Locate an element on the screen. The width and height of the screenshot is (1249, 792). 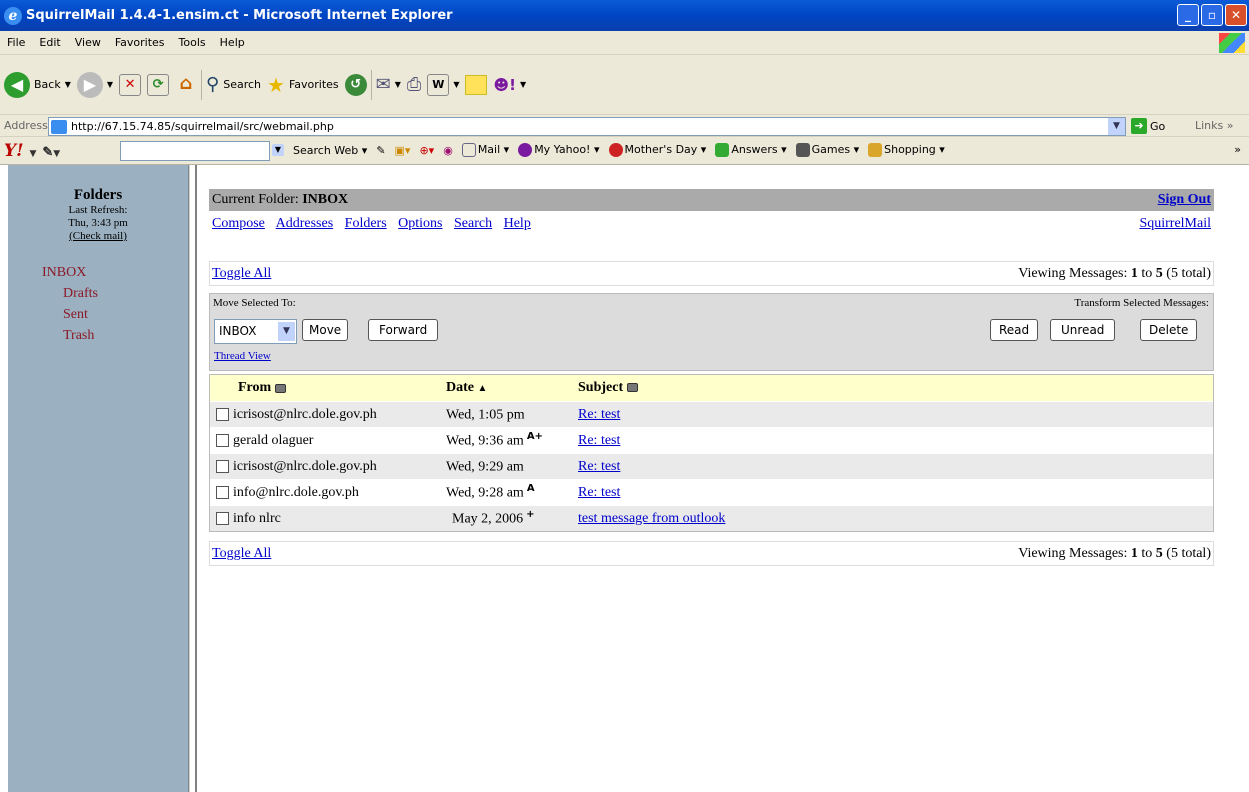
yahoo-mail-button: Mail ▾ is located at coordinates (485, 150).